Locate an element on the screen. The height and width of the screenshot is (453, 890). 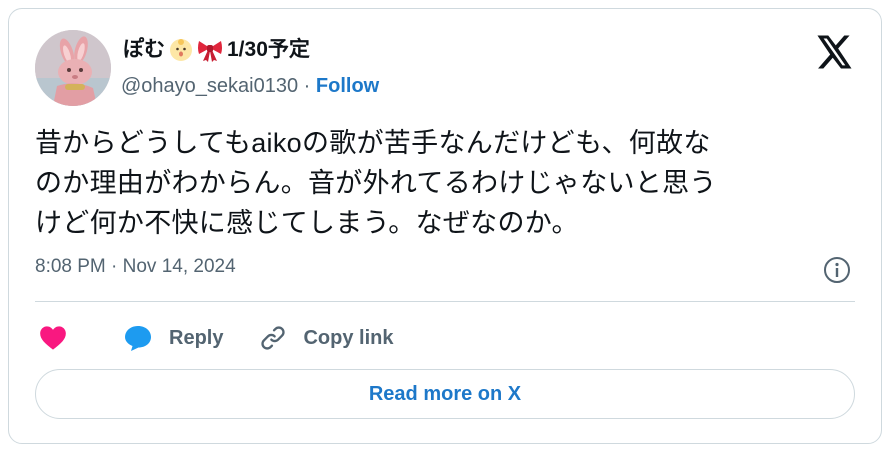
info-icon is located at coordinates (837, 270).